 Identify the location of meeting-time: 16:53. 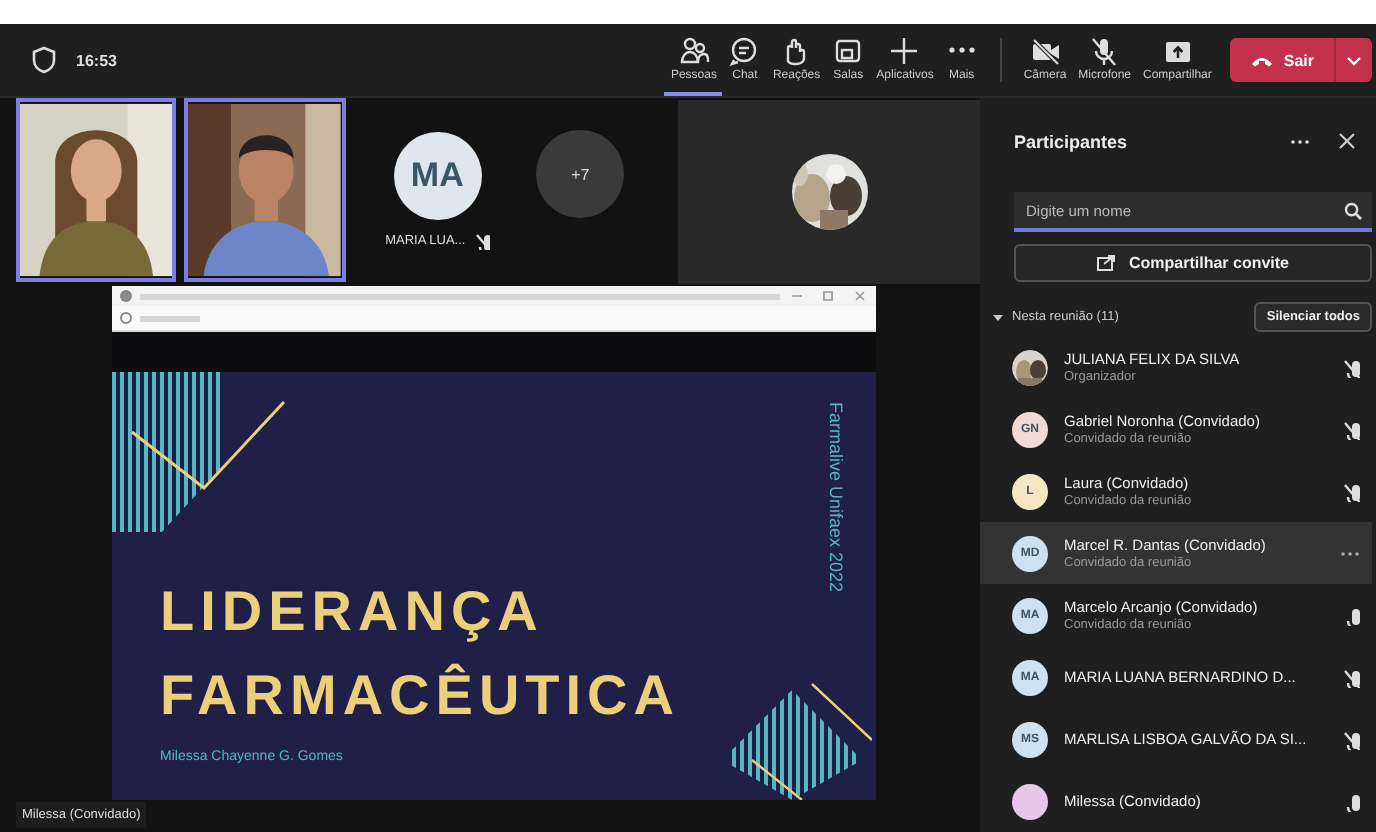
(96, 60).